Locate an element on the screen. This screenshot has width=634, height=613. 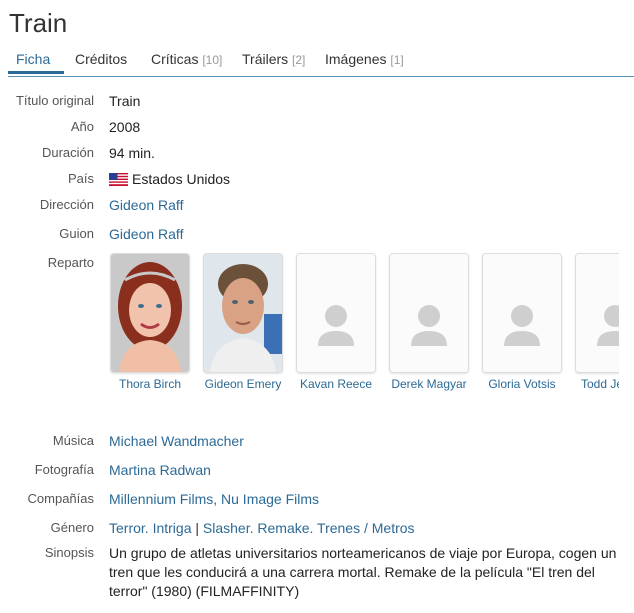
field-label: Duración is located at coordinates (67, 152).